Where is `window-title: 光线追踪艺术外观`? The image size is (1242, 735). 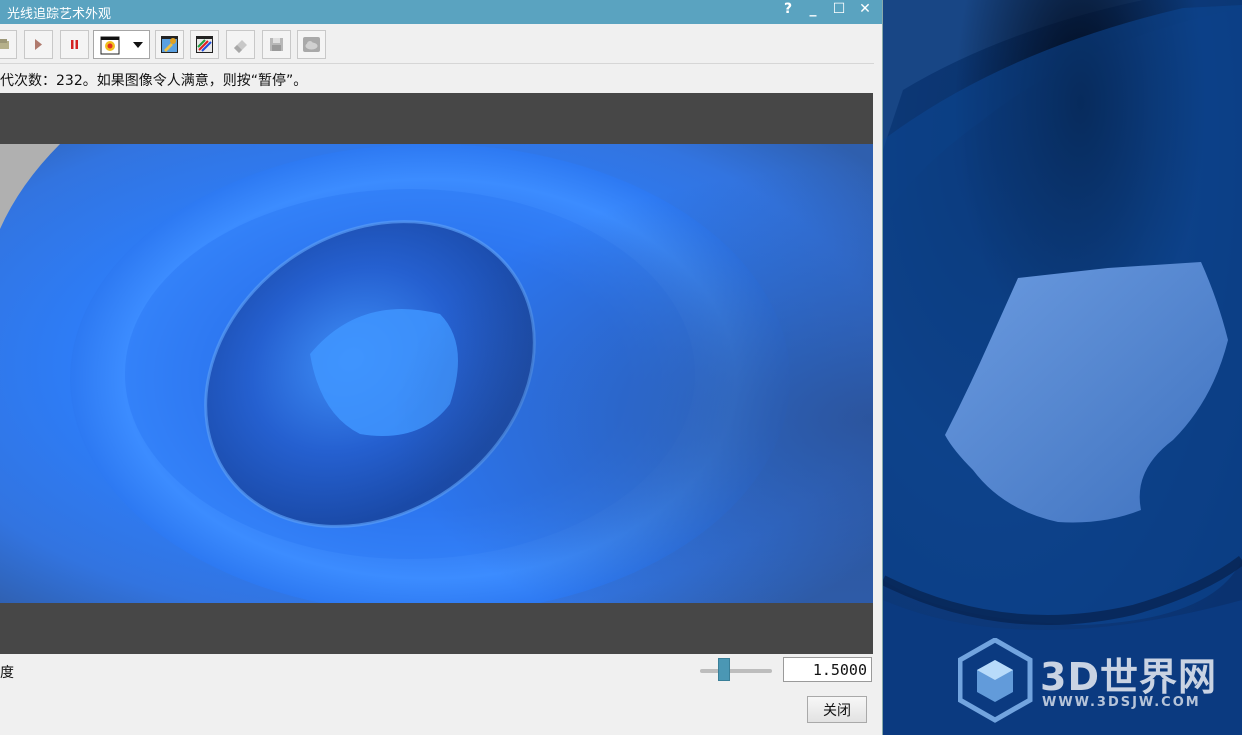 window-title: 光线追踪艺术外观 is located at coordinates (59, 14).